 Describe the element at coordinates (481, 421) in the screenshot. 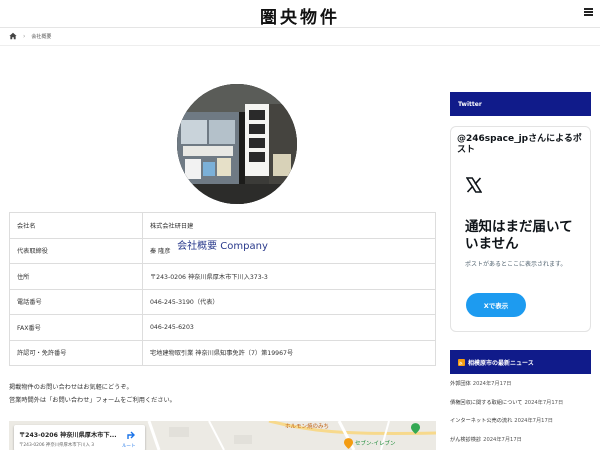

I see `news-title: インターネット公売の流れ` at that location.